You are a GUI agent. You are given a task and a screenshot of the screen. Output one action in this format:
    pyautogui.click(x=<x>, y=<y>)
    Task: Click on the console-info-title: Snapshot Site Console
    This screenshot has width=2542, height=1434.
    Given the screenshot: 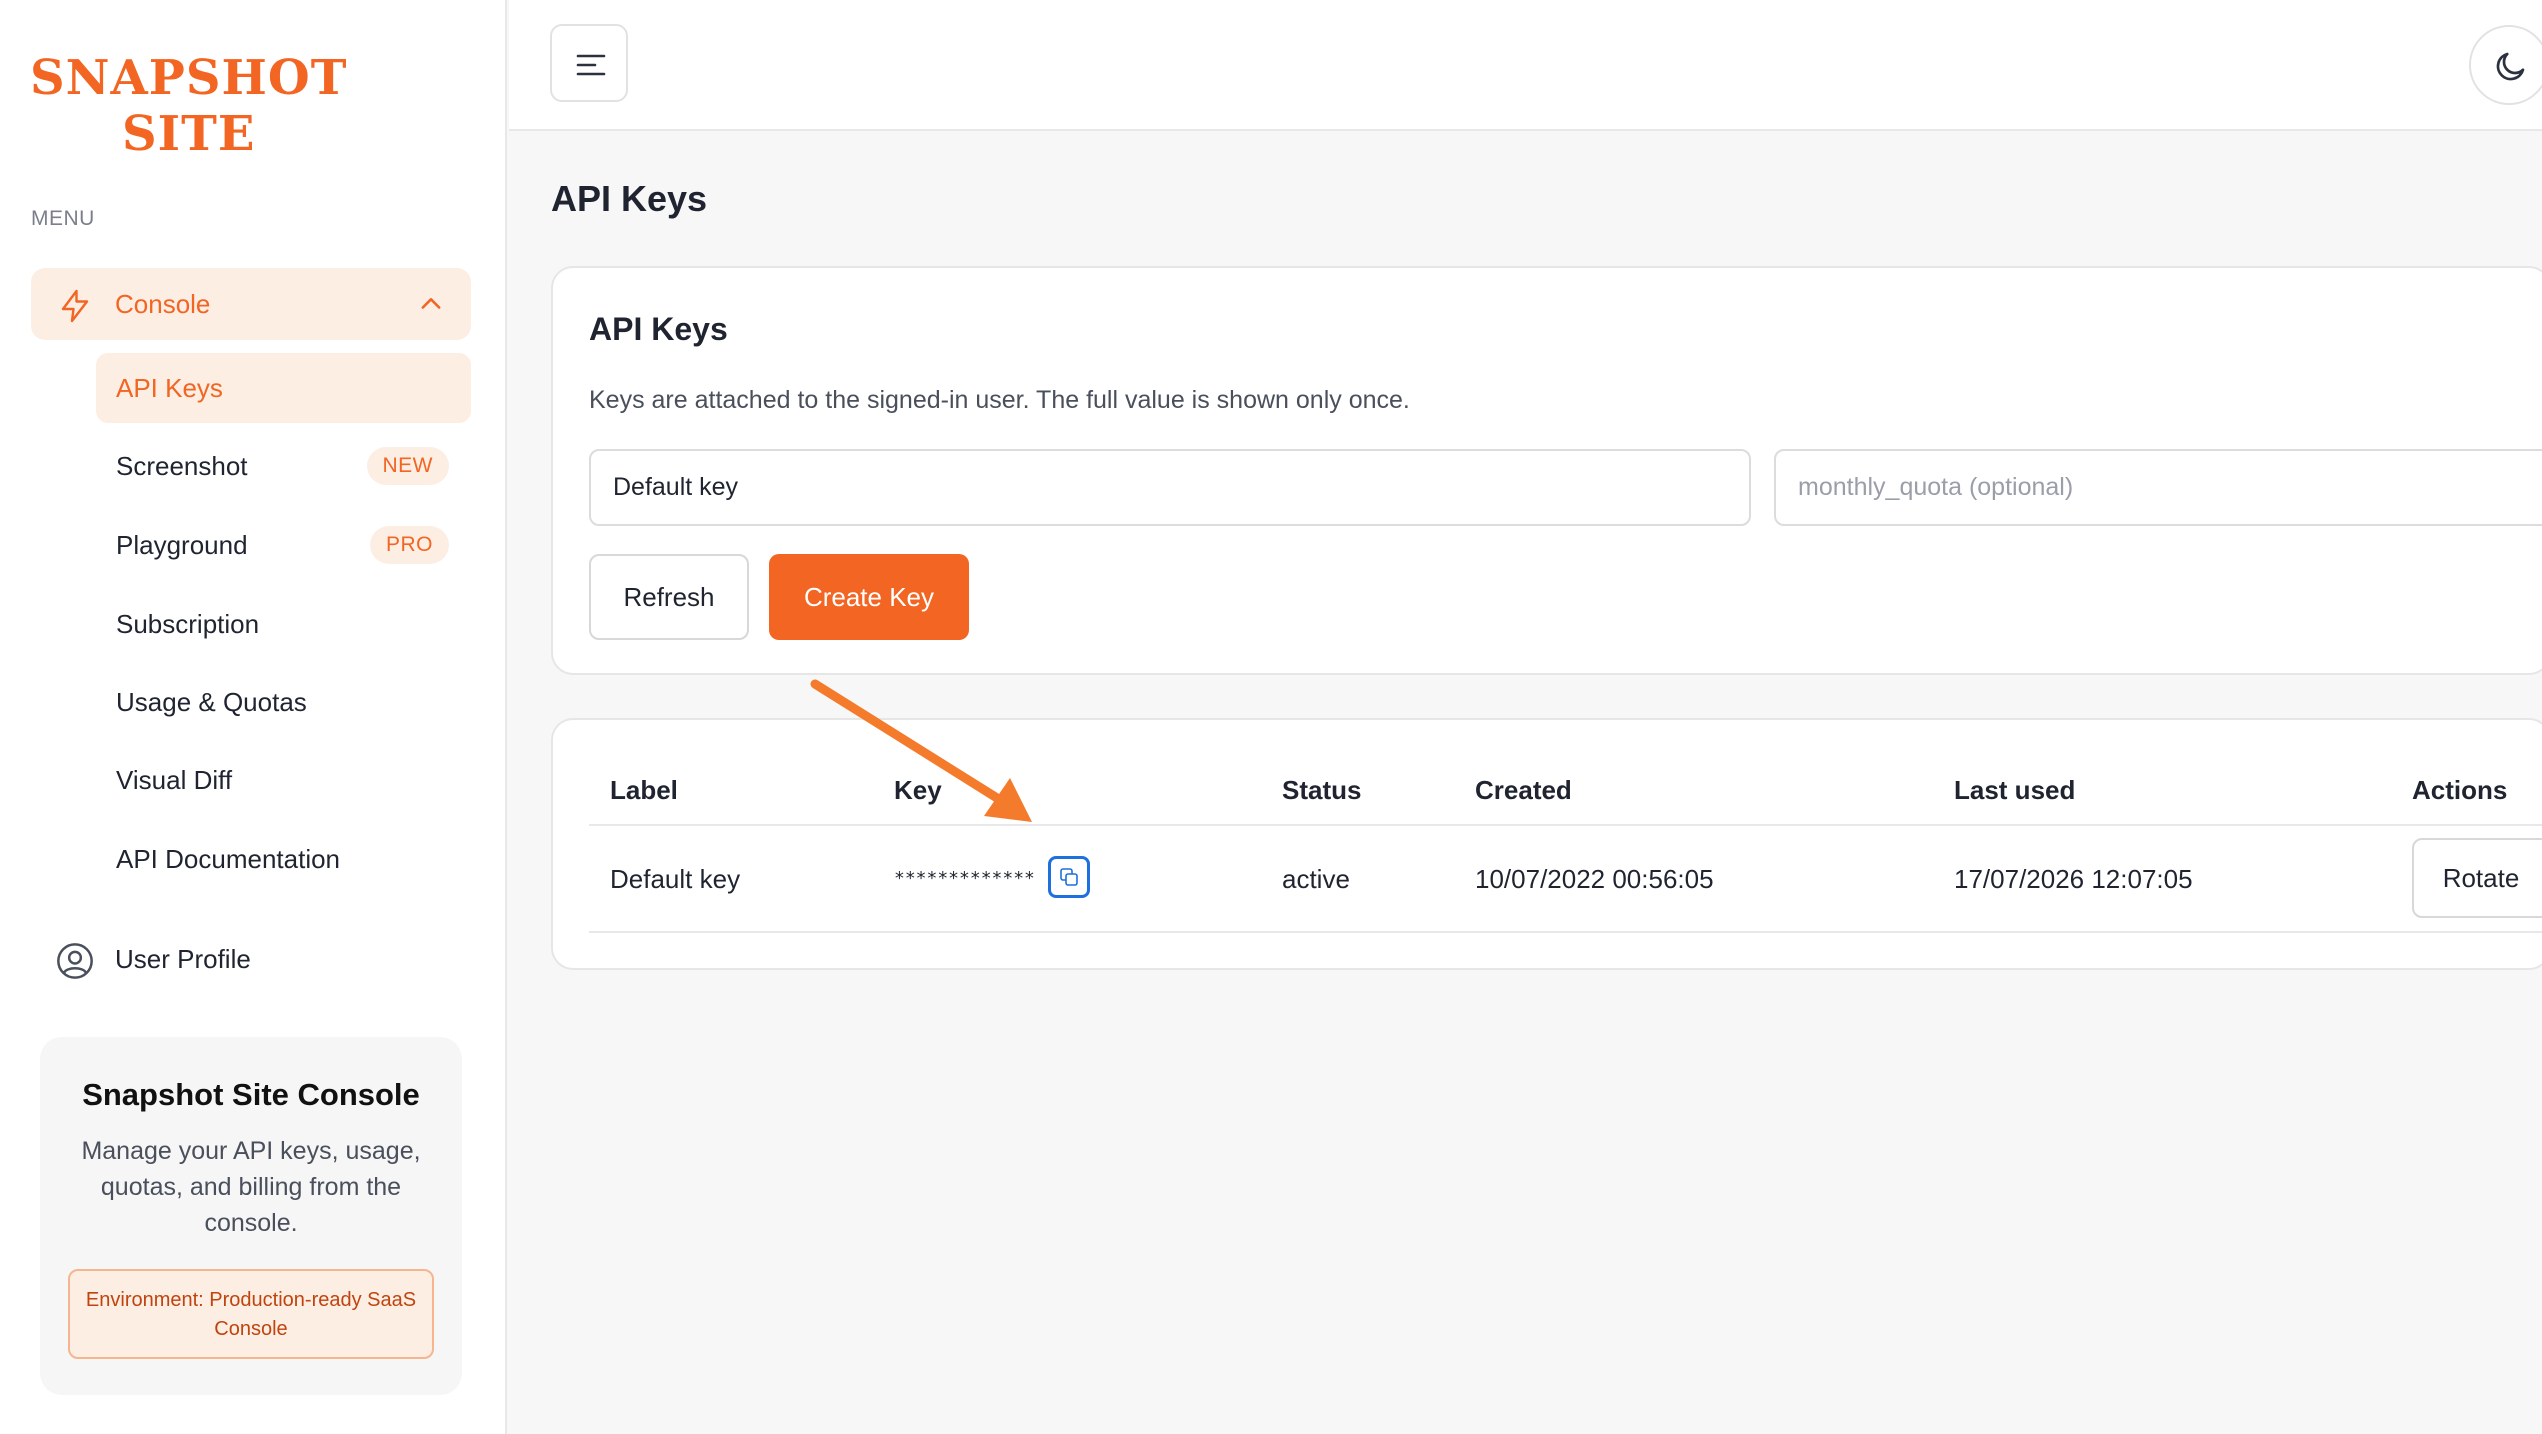 What is the action you would take?
    pyautogui.click(x=251, y=1094)
    